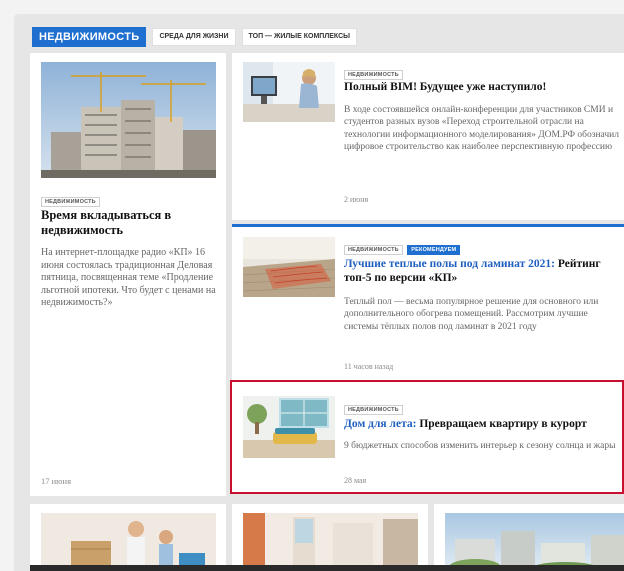 The height and width of the screenshot is (571, 624). What do you see at coordinates (289, 92) in the screenshot?
I see `woman-at-computer-photo` at bounding box center [289, 92].